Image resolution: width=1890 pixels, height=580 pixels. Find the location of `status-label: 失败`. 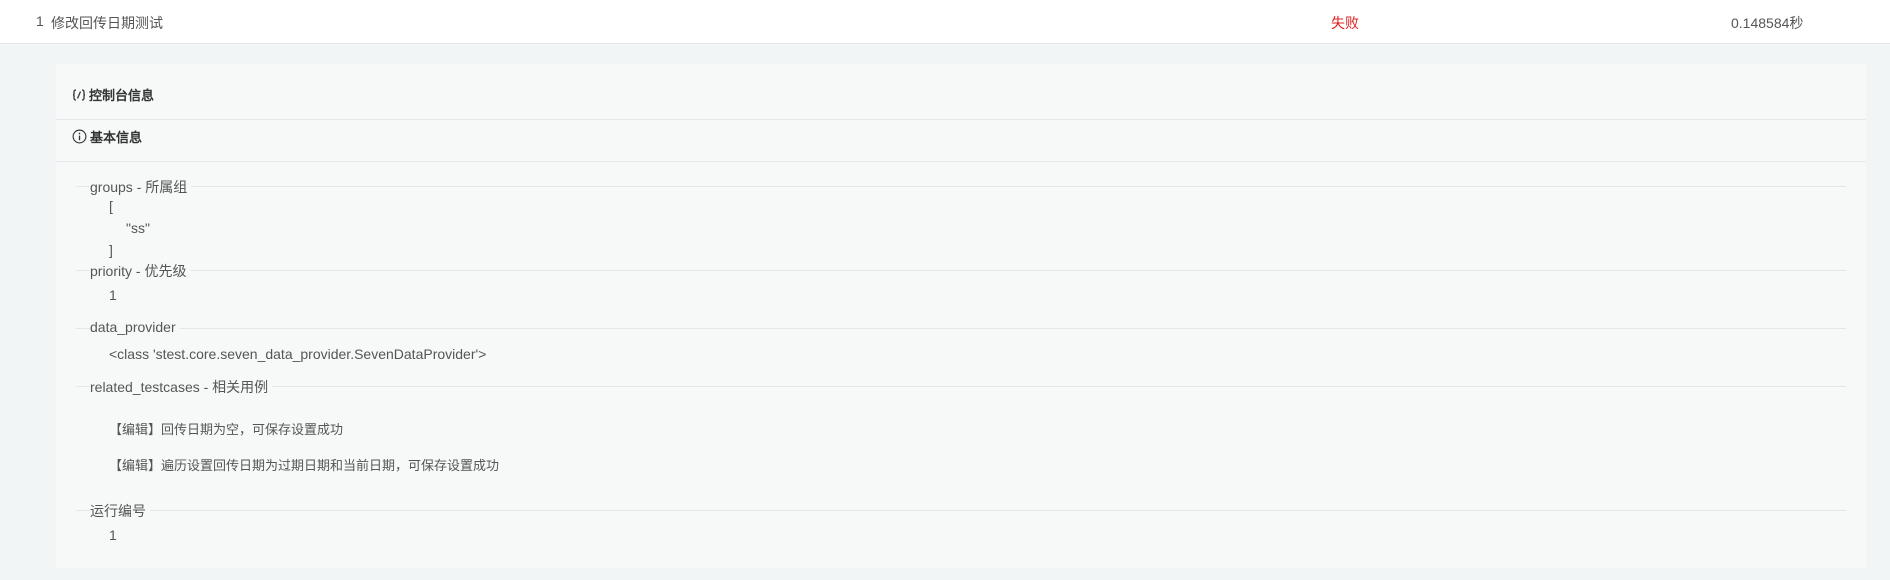

status-label: 失败 is located at coordinates (1345, 23).